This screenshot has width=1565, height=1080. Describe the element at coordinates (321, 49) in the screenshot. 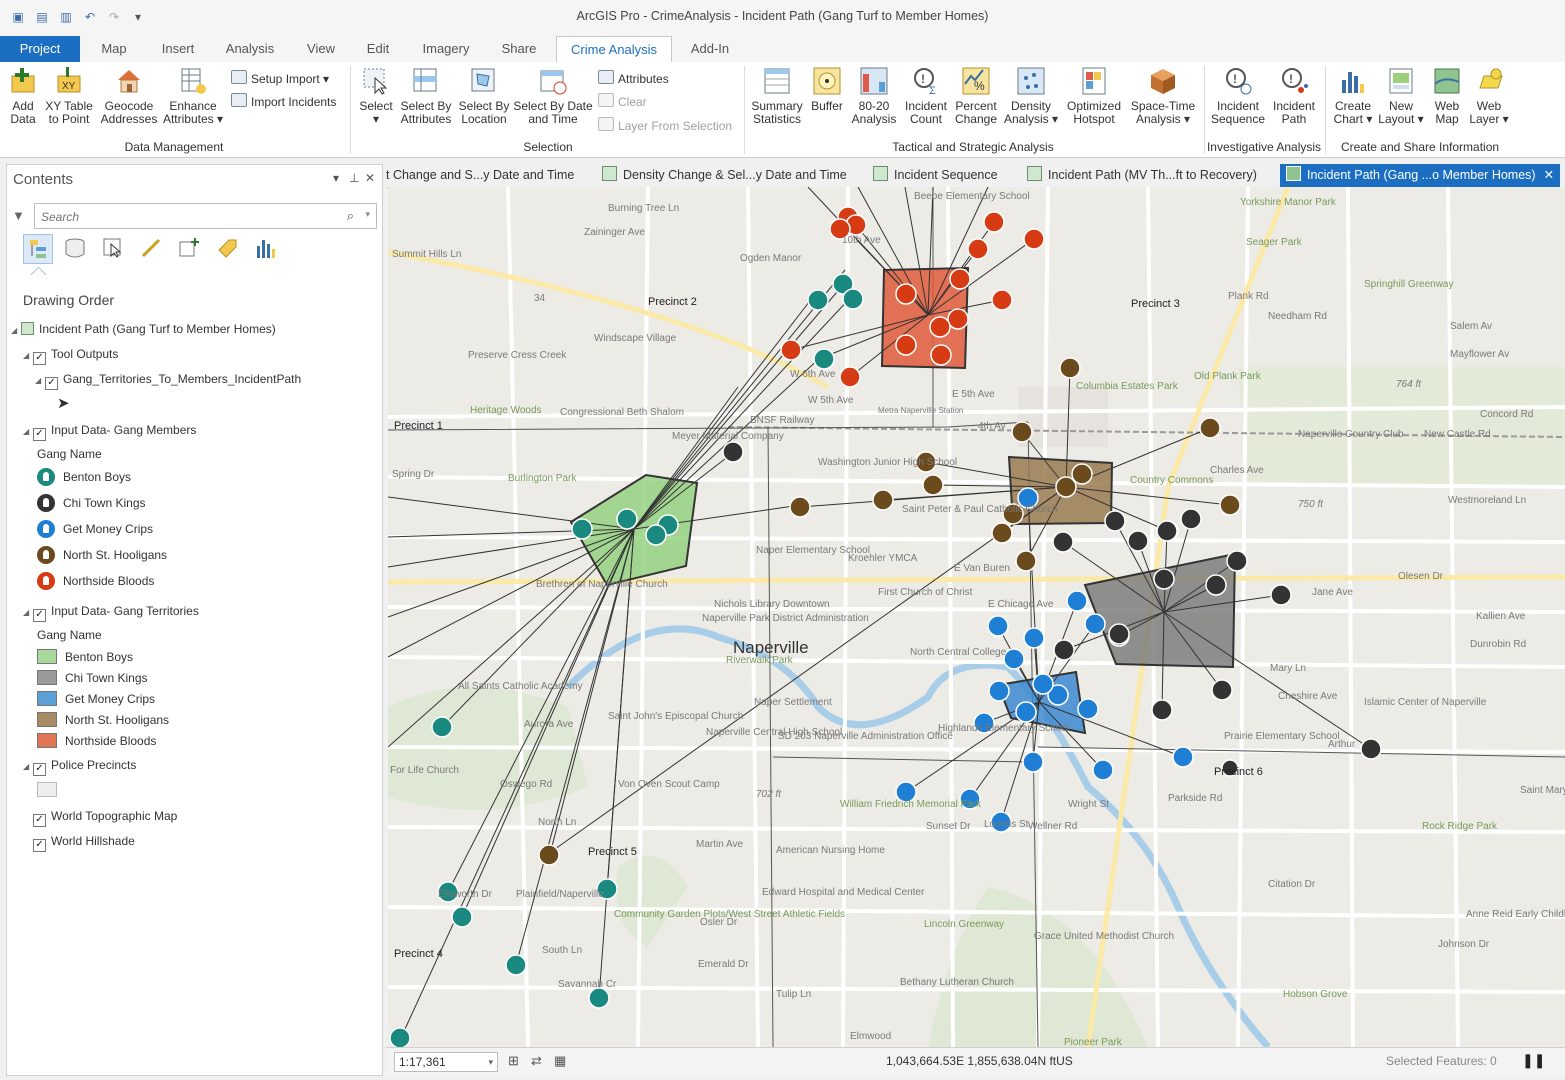

I see `tab-view: View` at that location.